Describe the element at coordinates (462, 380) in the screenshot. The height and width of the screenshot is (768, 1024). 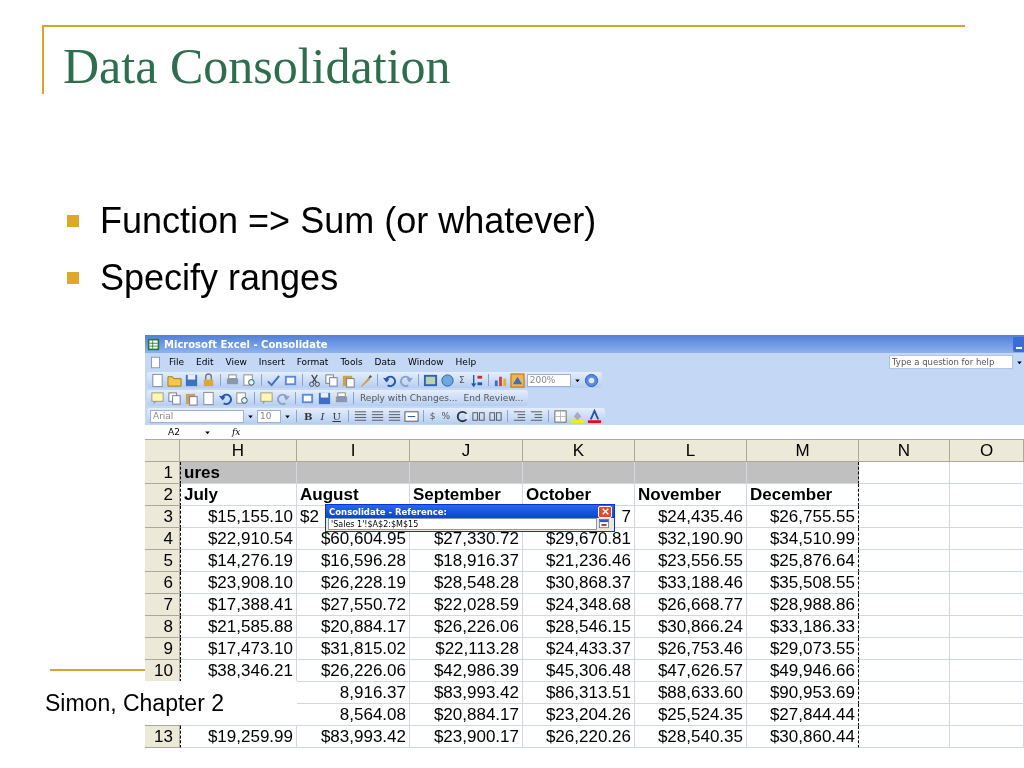
I see `sum-button: Σ` at that location.